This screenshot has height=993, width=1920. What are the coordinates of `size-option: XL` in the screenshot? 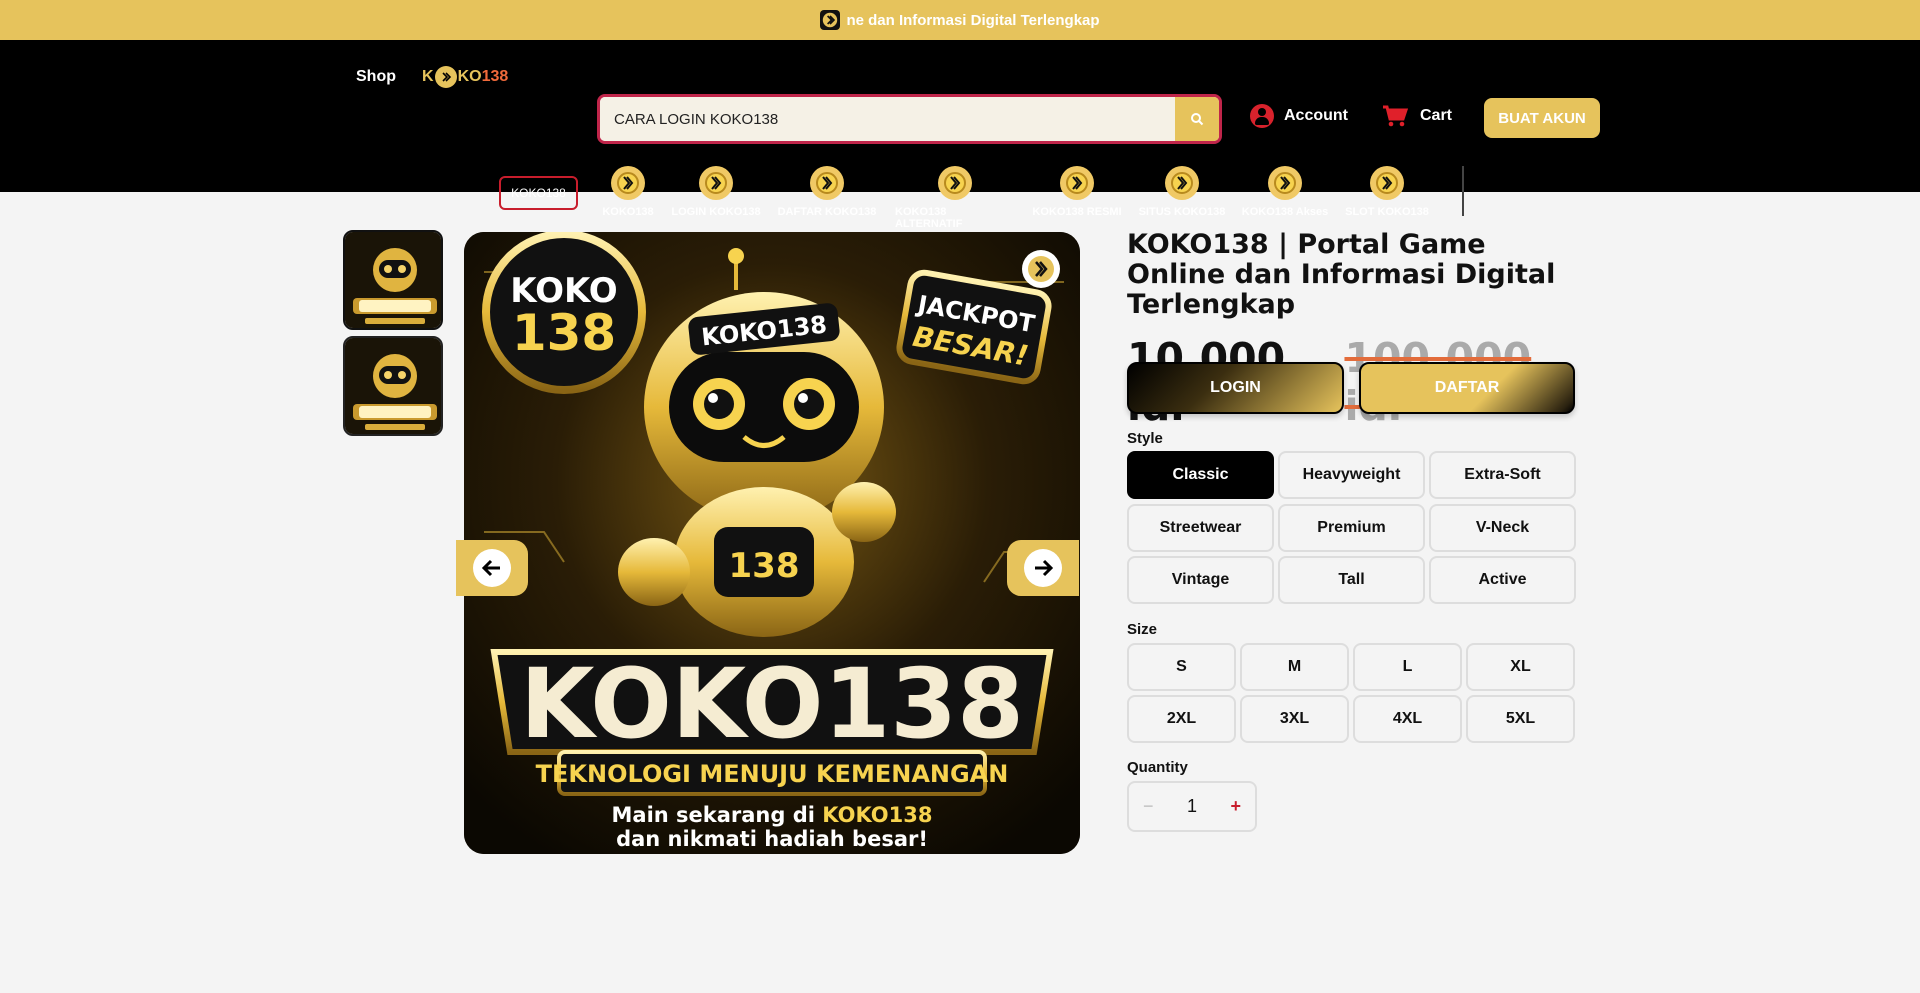 It's located at (1520, 667).